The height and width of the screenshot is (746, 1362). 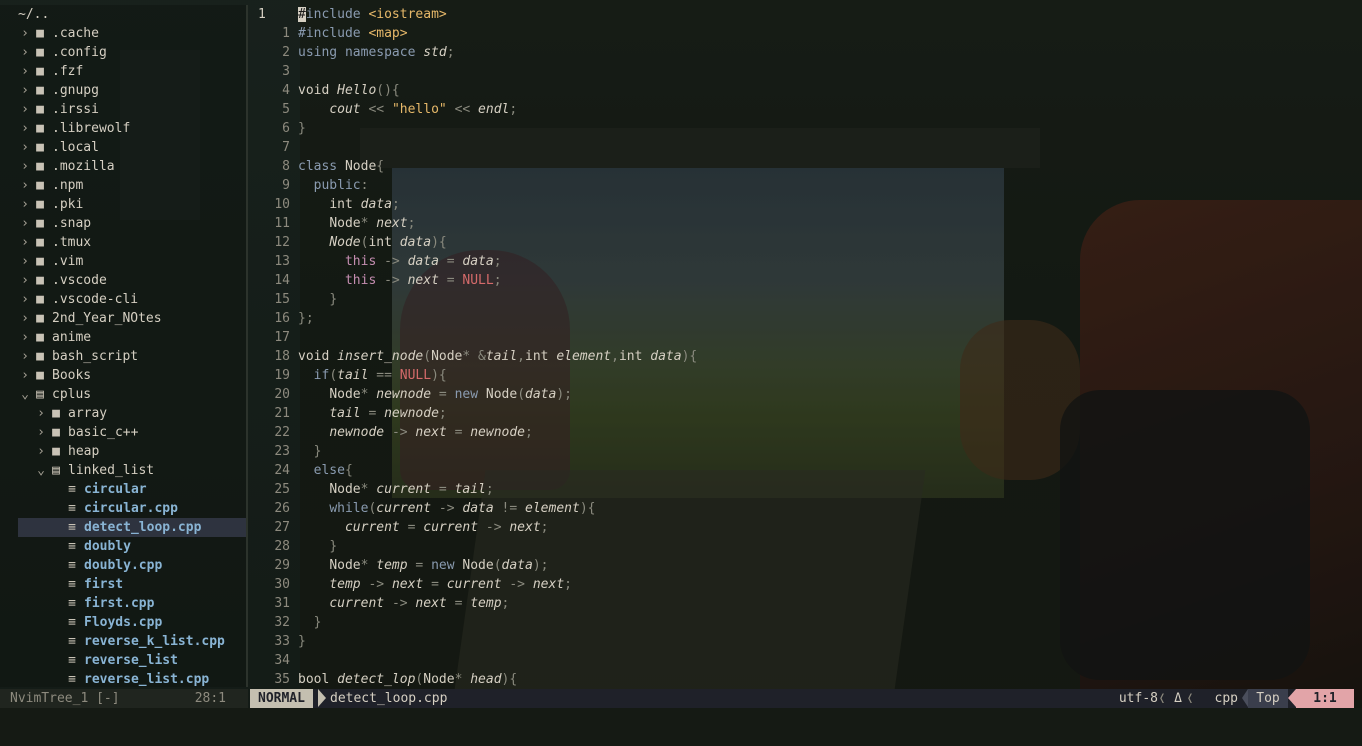 What do you see at coordinates (805, 33) in the screenshot?
I see `code-line: 1 #include <map>` at bounding box center [805, 33].